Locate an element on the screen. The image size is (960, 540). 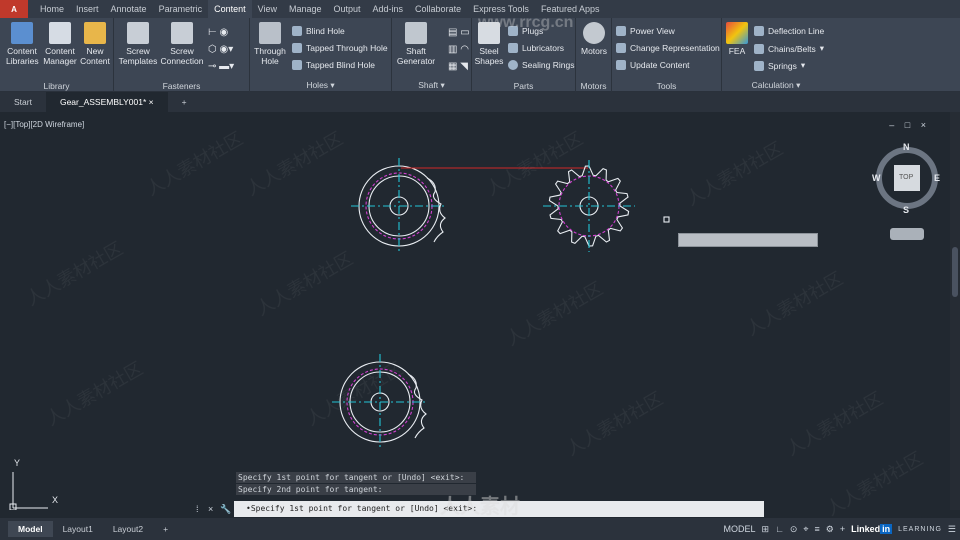
parts-panel-title: Parts is located at coordinates (523, 86).